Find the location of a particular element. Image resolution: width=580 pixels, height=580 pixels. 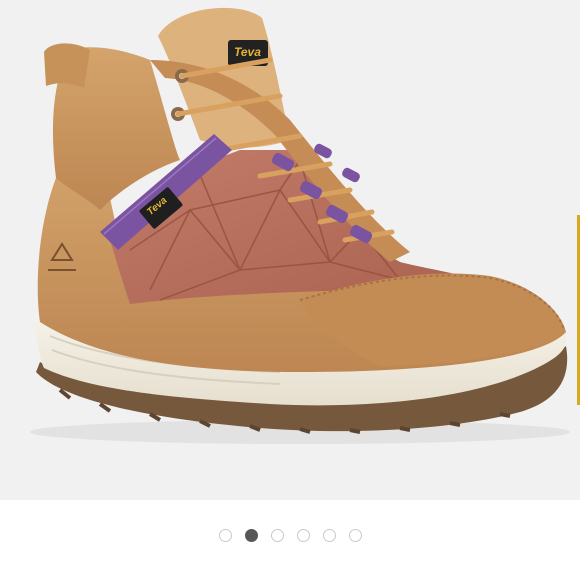

tongue-brand-logo: Teva is located at coordinates (247, 52).